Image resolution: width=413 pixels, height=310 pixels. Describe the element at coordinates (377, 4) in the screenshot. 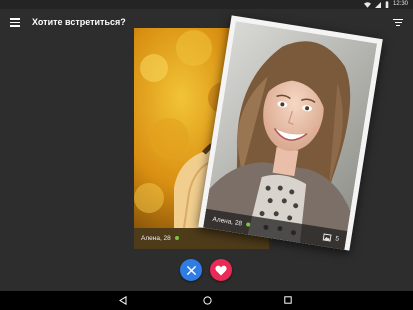

I see `signal-icon` at that location.